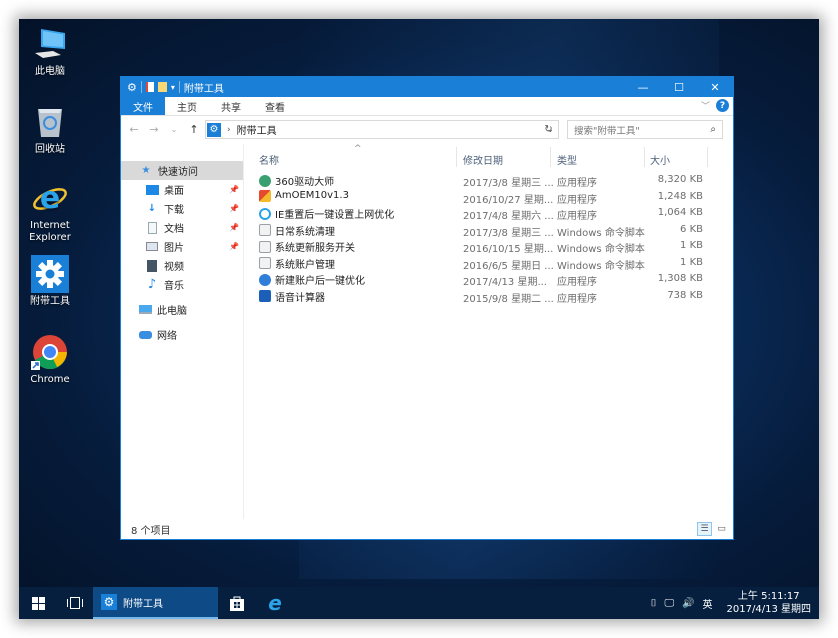 The width and height of the screenshot is (838, 638). Describe the element at coordinates (645, 129) in the screenshot. I see `search-input: 搜索"附带工具" ⌕` at that location.